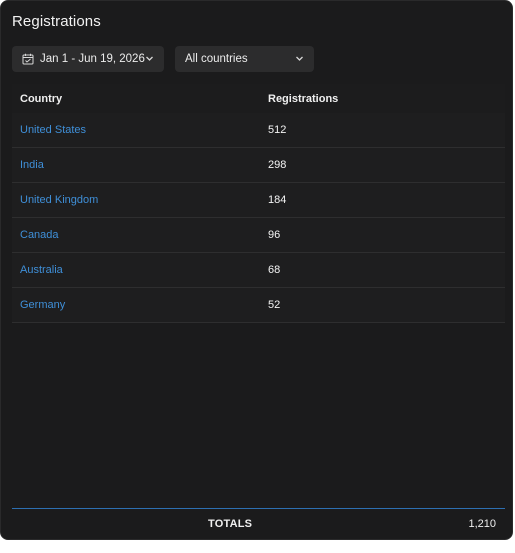  I want to click on registrations-value: 96, so click(274, 235).